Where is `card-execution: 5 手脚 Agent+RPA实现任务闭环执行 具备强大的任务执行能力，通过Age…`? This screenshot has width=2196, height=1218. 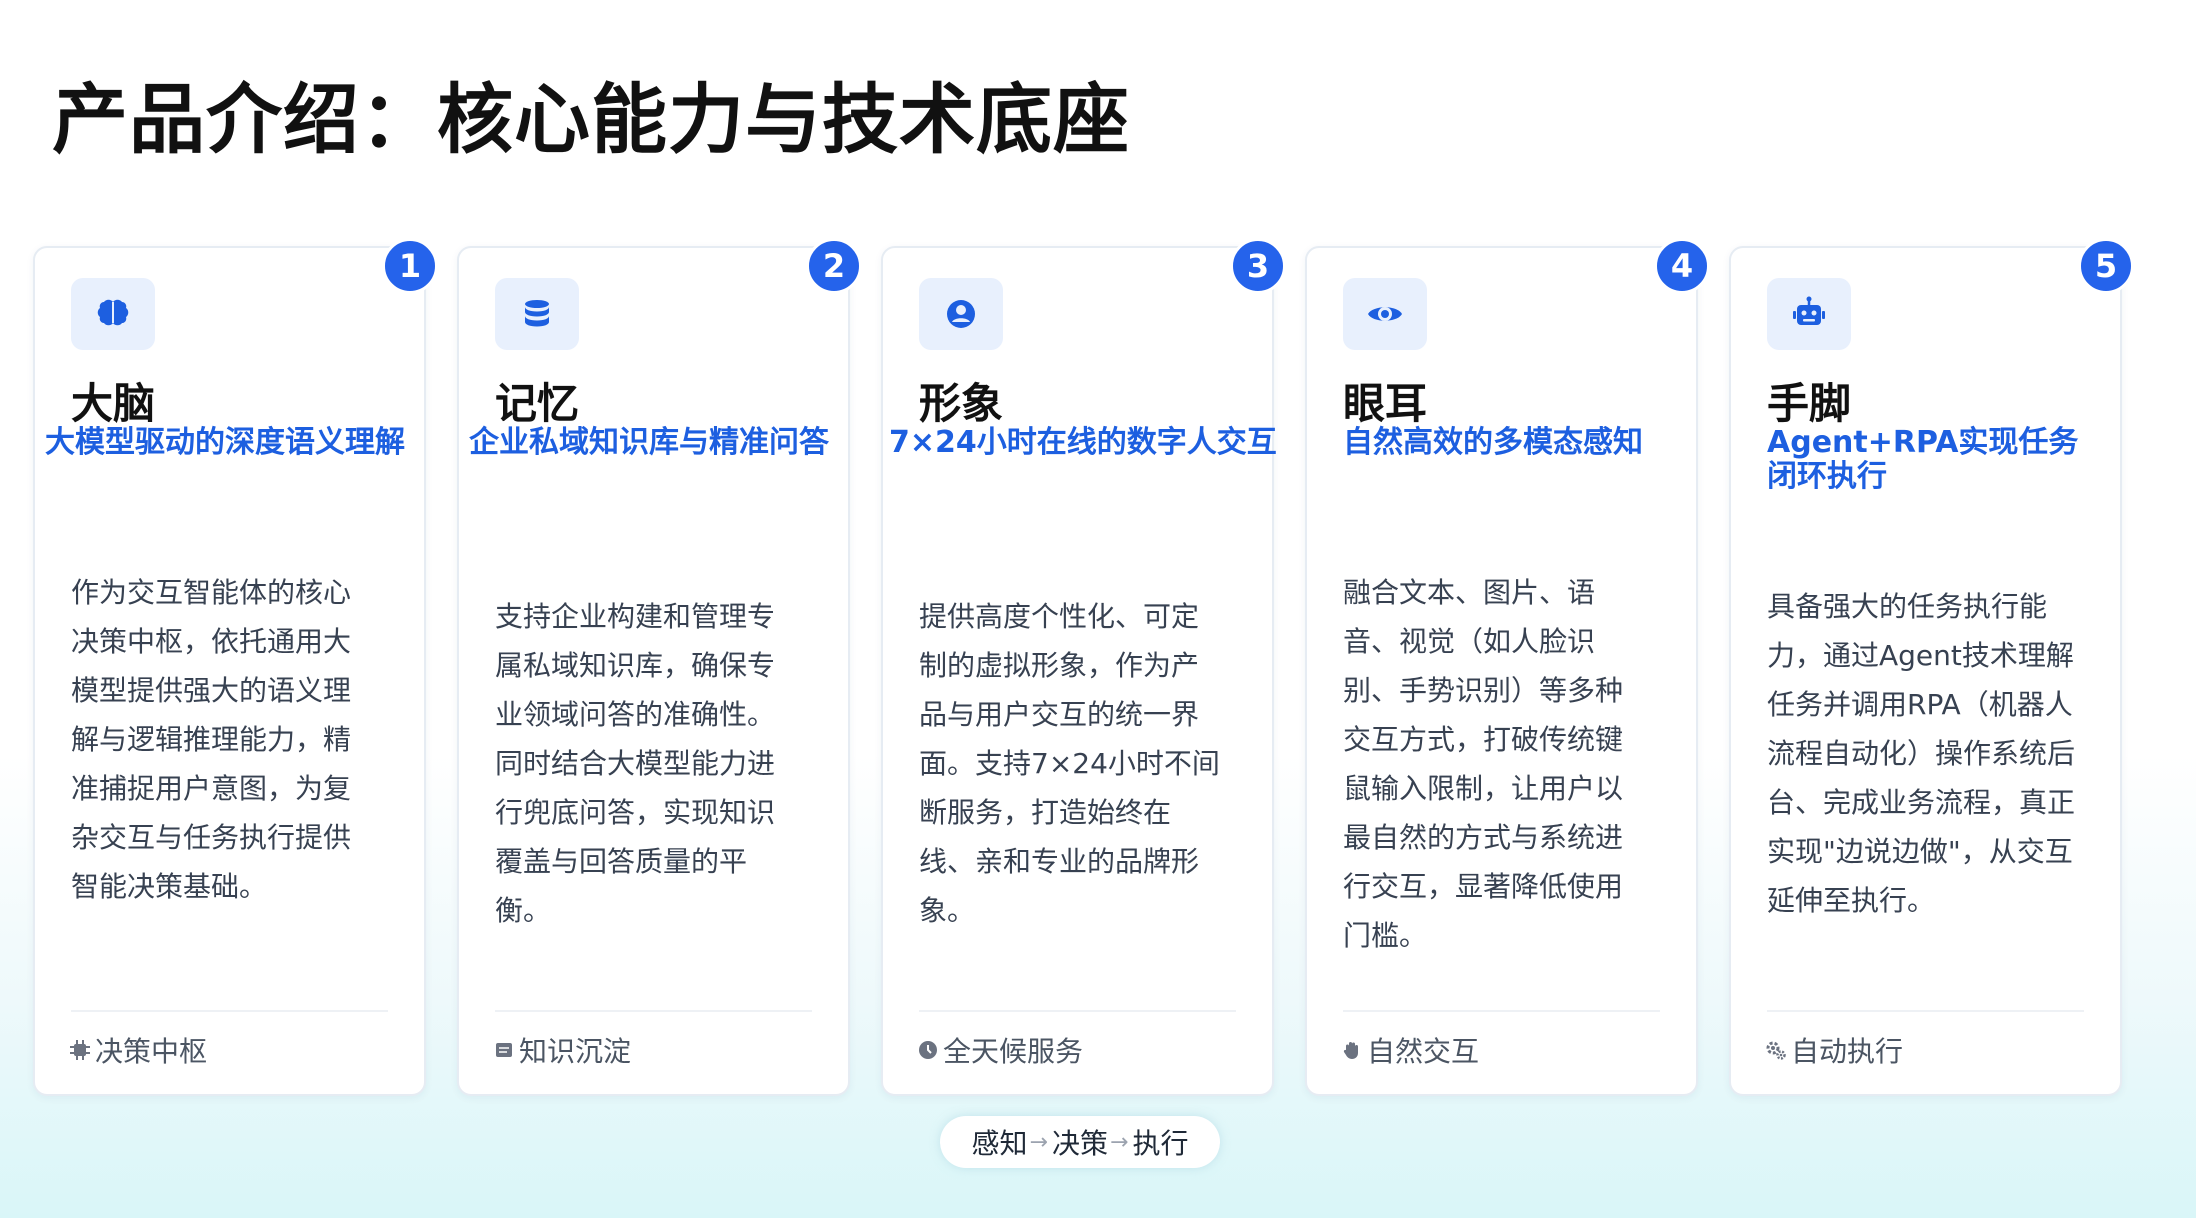
card-execution: 5 手脚 Agent+RPA实现任务闭环执行 具备强大的任务执行能力，通过Age… is located at coordinates (1931, 667).